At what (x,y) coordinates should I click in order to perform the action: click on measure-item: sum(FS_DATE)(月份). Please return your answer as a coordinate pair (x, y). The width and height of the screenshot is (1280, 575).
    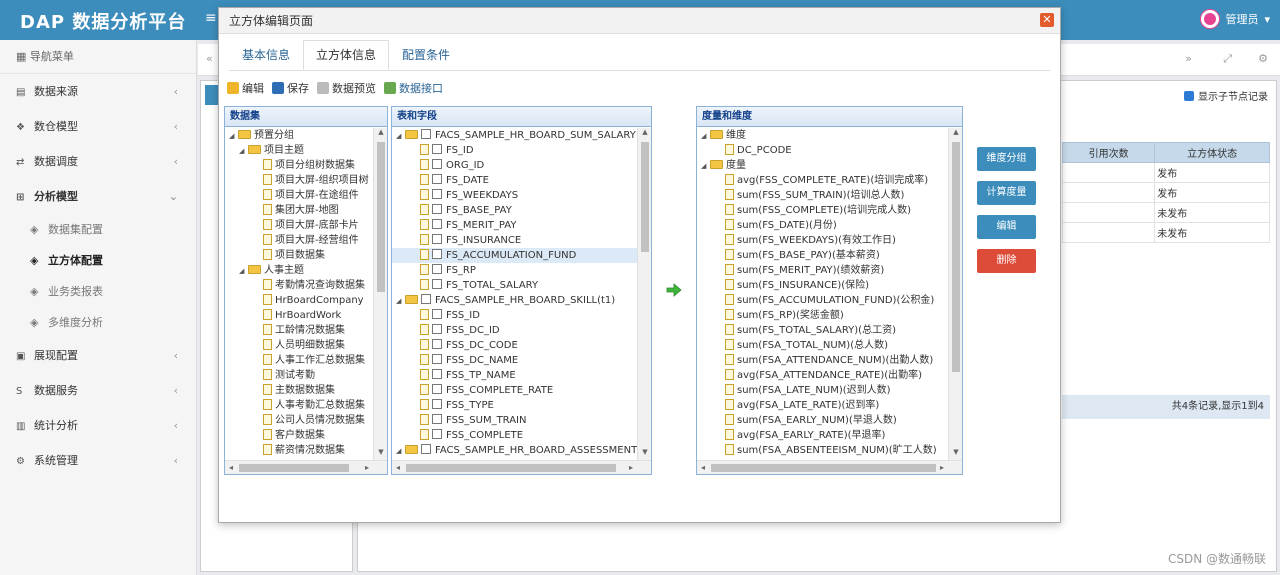
    Looking at the image, I should click on (822, 225).